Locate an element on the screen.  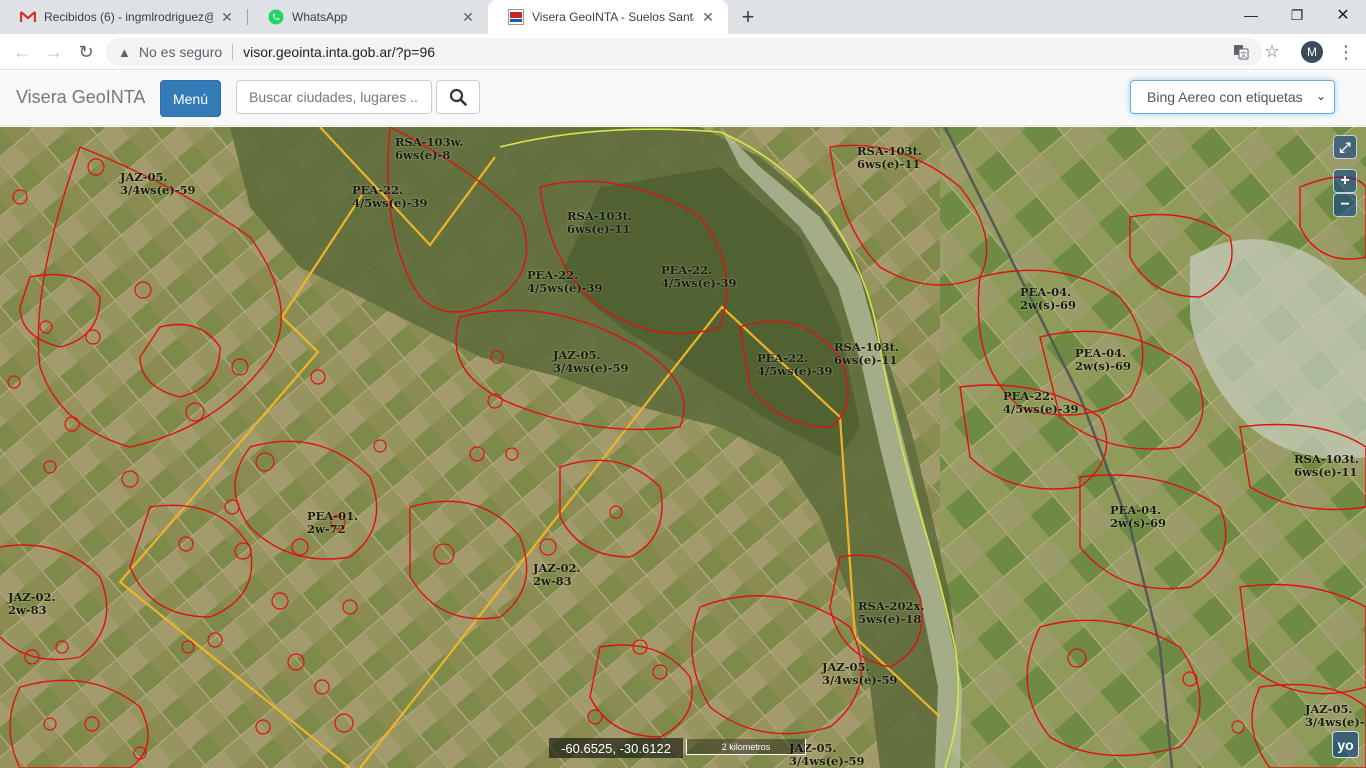
browser-menu-icon: ⋮ is located at coordinates (1346, 52).